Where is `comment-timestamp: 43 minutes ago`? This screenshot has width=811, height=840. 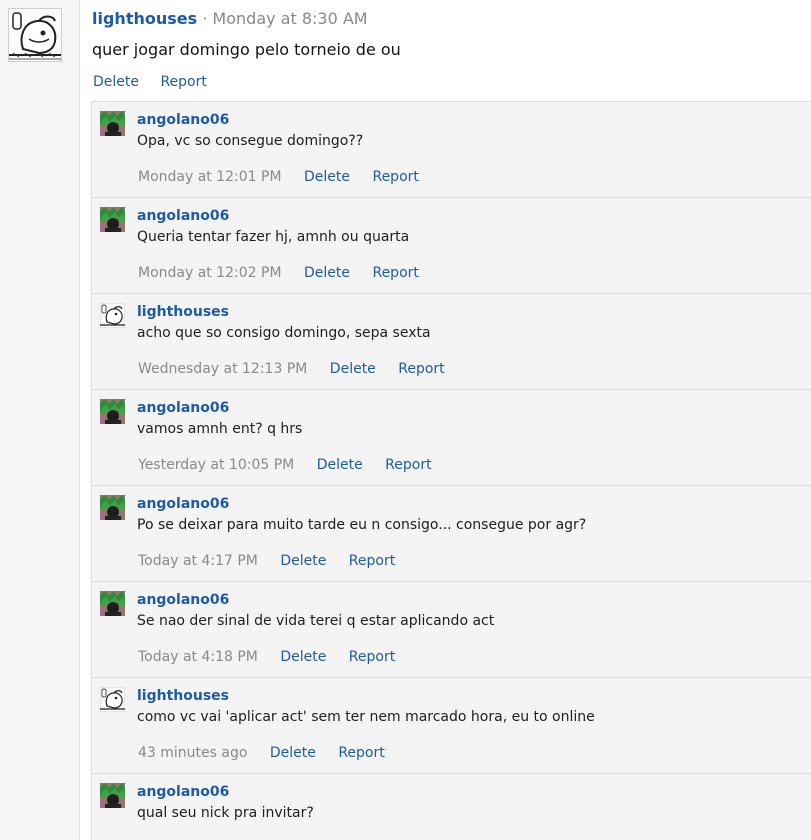 comment-timestamp: 43 minutes ago is located at coordinates (192, 753).